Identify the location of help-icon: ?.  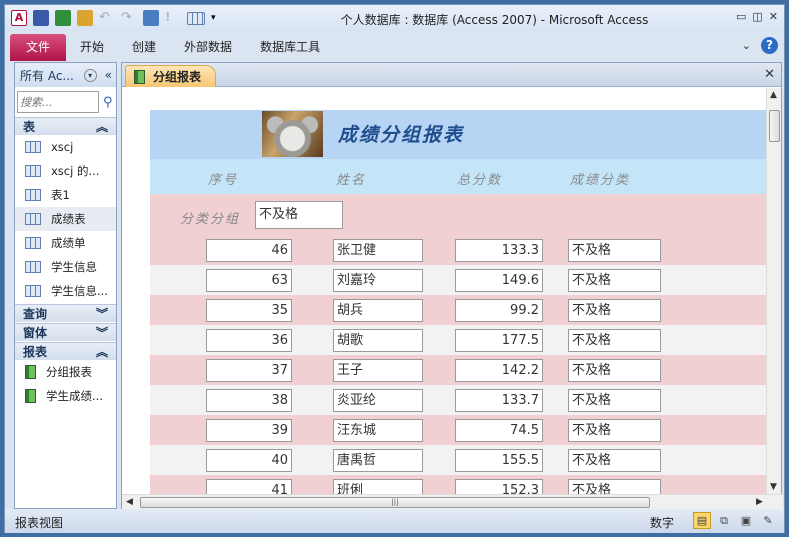
(769, 45).